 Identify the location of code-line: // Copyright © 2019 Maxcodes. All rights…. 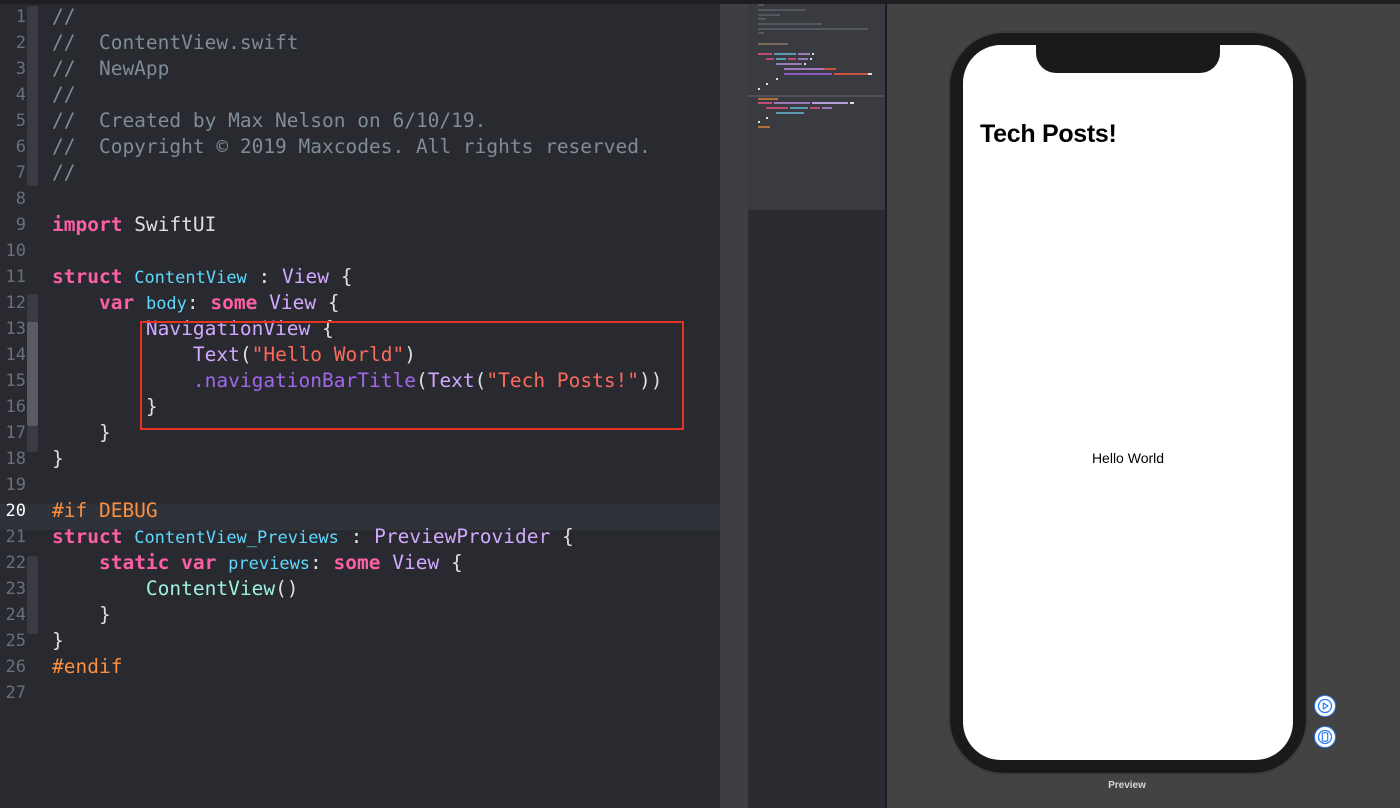
(351, 147).